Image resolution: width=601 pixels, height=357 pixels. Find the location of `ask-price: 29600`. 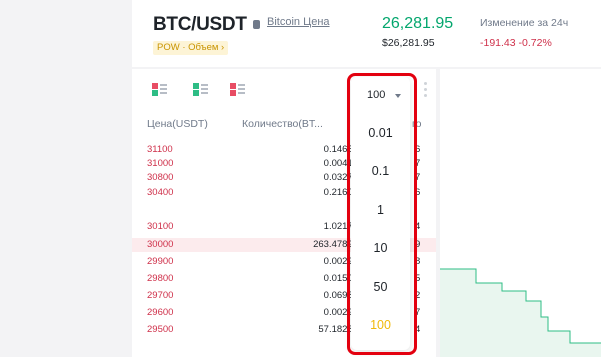

ask-price: 29600 is located at coordinates (160, 312).